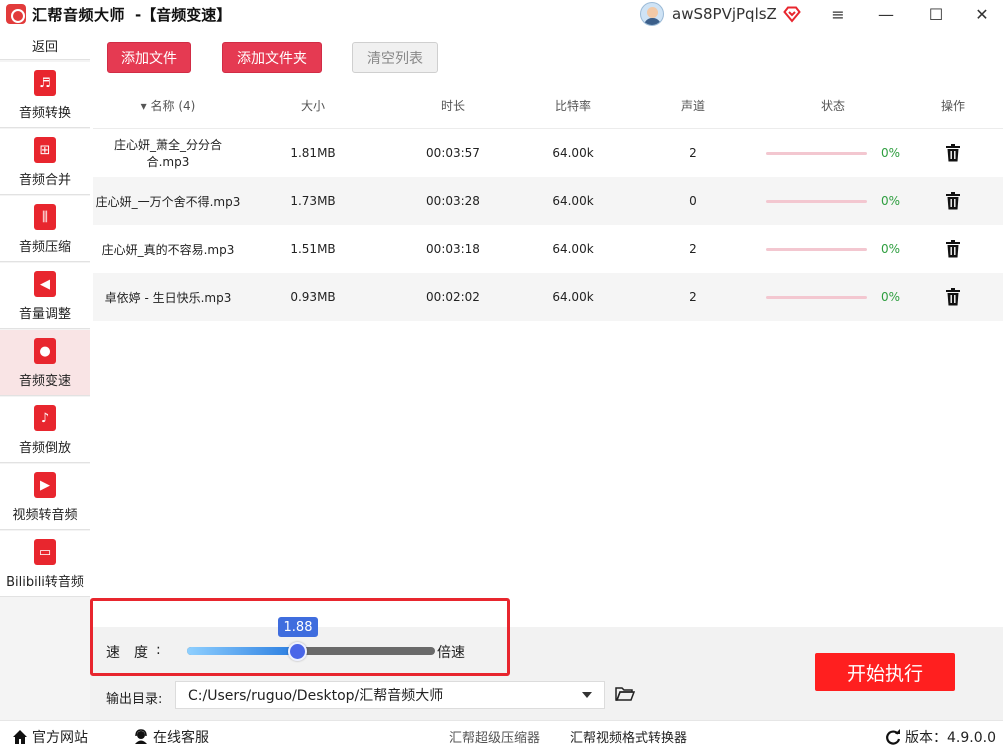 Image resolution: width=1003 pixels, height=748 pixels. What do you see at coordinates (44, 113) in the screenshot?
I see `sidebar-item-label: 音频转换` at bounding box center [44, 113].